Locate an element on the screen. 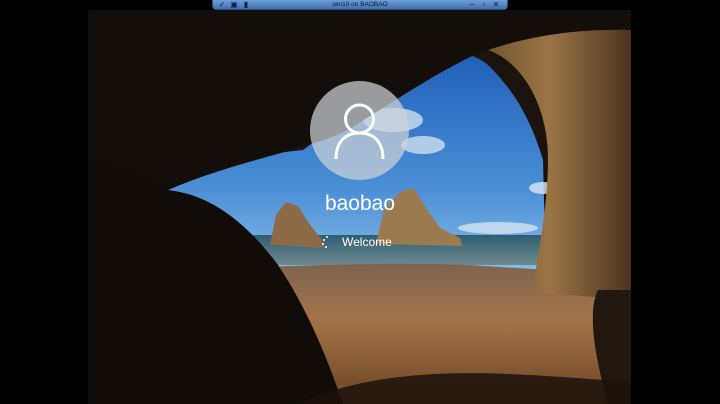 The height and width of the screenshot is (404, 720). welcome-text: Welcome is located at coordinates (367, 242).